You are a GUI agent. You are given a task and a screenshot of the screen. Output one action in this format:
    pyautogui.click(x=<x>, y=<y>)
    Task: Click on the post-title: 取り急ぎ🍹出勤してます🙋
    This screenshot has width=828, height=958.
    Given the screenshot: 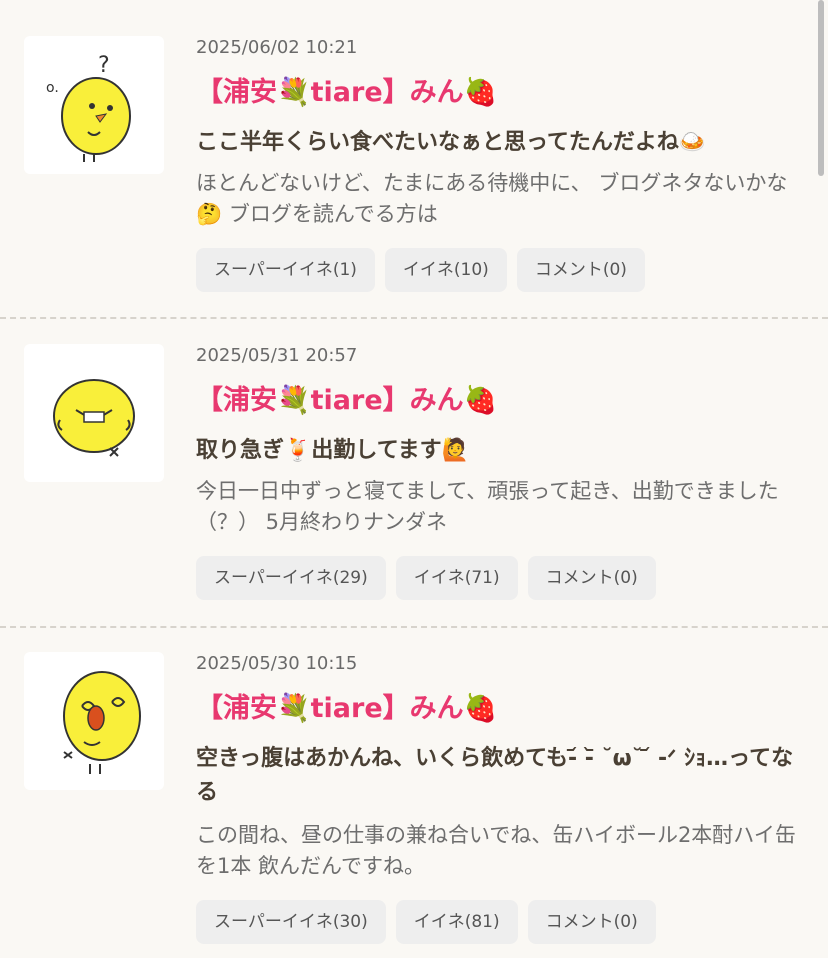 What is the action you would take?
    pyautogui.click(x=496, y=451)
    